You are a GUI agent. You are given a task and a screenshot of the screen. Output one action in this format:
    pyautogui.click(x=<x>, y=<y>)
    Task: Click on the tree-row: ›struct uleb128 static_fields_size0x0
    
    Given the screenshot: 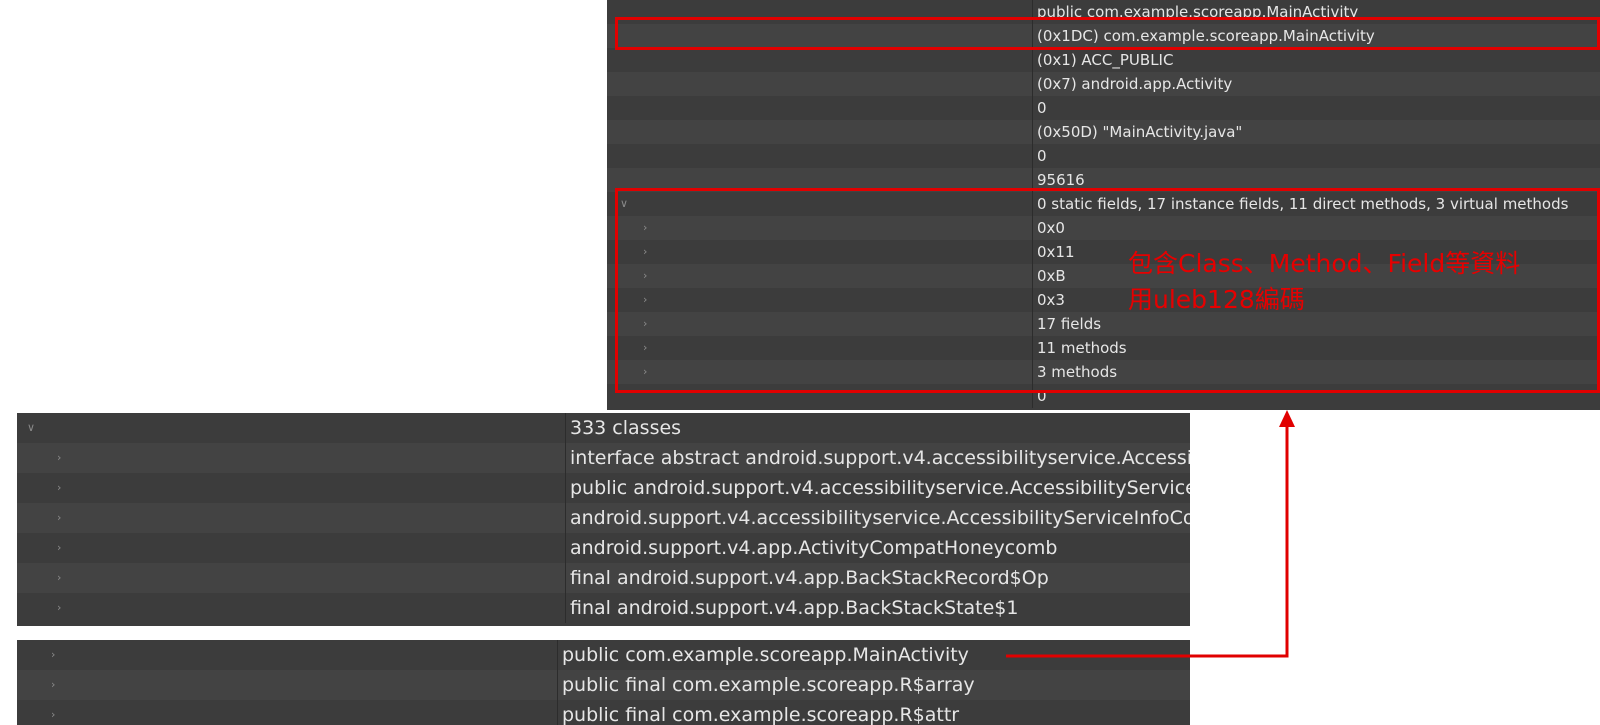 What is the action you would take?
    pyautogui.click(x=1103, y=228)
    